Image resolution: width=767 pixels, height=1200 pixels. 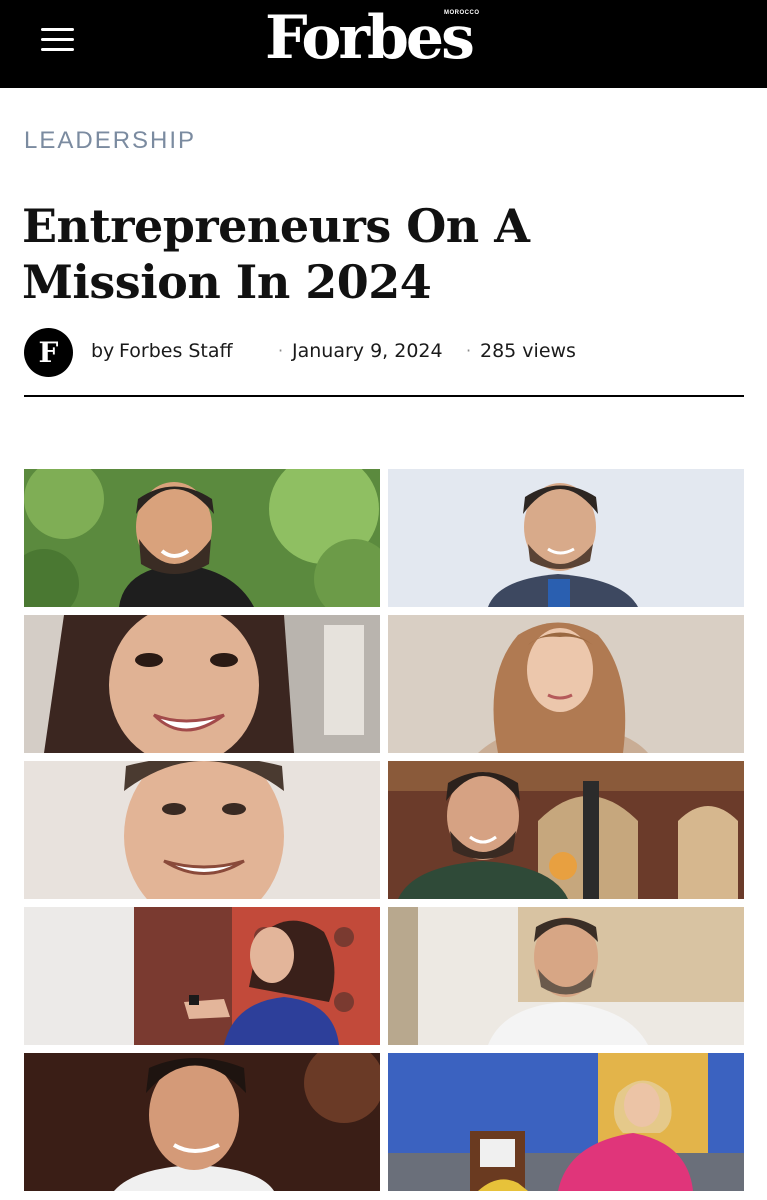 What do you see at coordinates (48, 352) in the screenshot?
I see `author-avatar: F` at bounding box center [48, 352].